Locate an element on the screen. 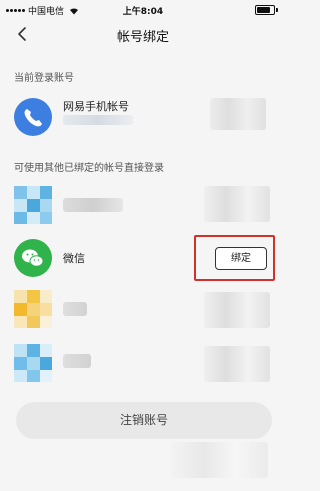 The height and width of the screenshot is (491, 320). phone-number-obscured is located at coordinates (98, 120).